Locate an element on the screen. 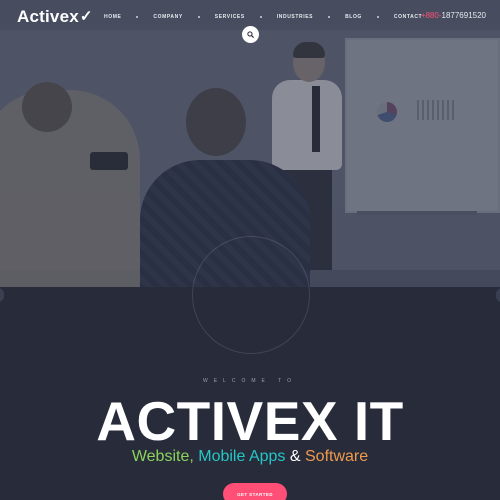 The image size is (500, 500). hero-tagline: Website, Mobile Apps & Software is located at coordinates (250, 457).